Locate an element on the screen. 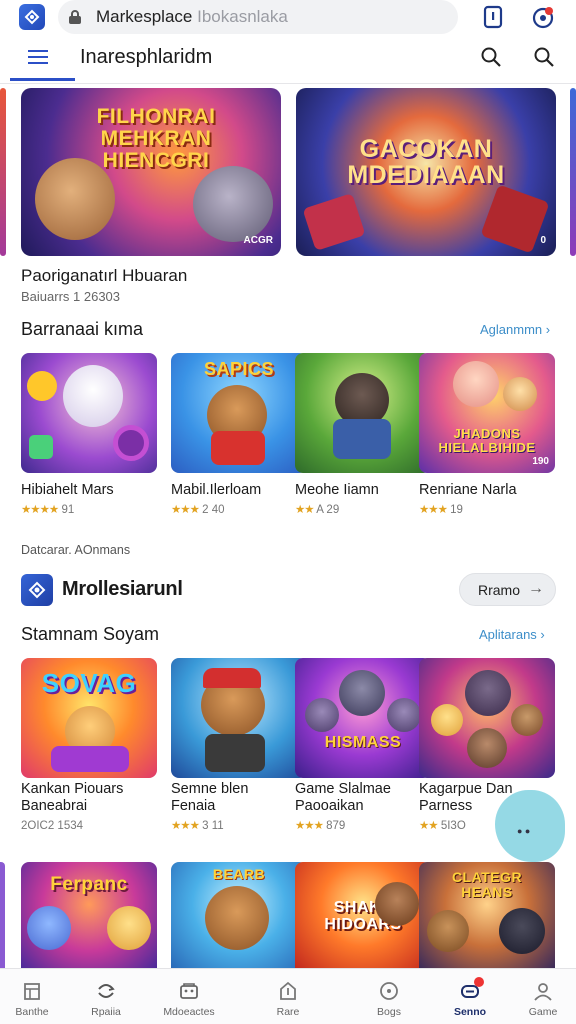  thumb-title: BEARB is located at coordinates (239, 874).